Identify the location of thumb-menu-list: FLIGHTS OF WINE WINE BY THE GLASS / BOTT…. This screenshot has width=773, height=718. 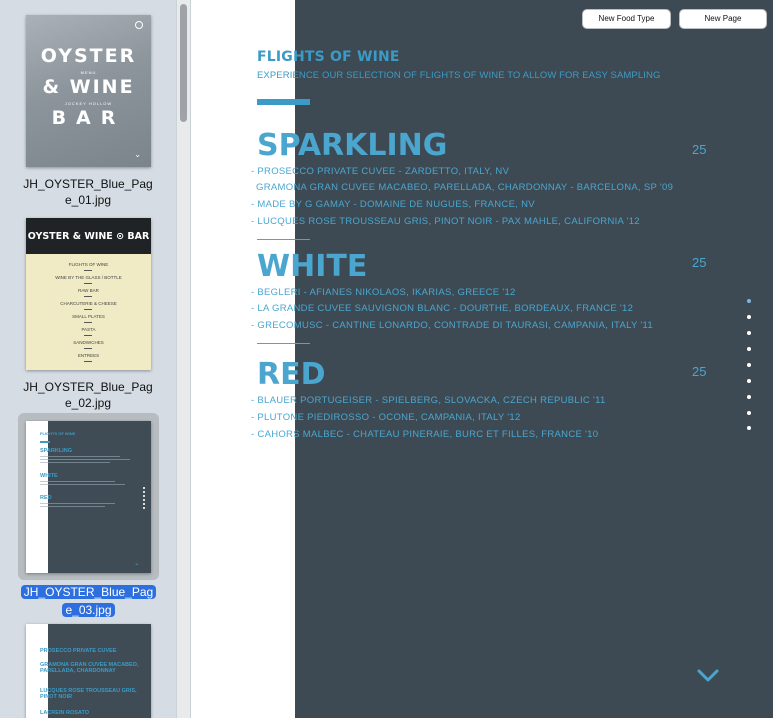
(88, 312).